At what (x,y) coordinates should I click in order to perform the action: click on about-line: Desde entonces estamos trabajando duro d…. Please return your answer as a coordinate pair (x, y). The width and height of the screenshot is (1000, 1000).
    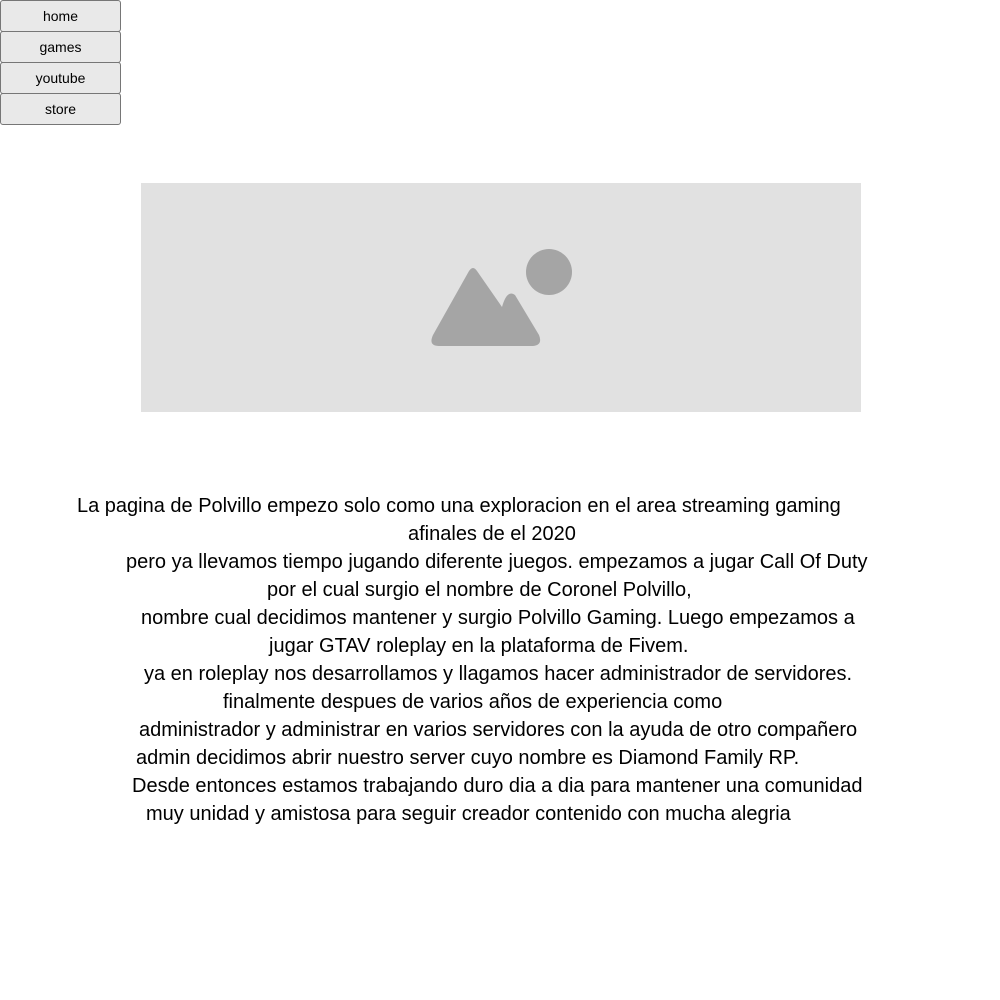
    Looking at the image, I should click on (497, 786).